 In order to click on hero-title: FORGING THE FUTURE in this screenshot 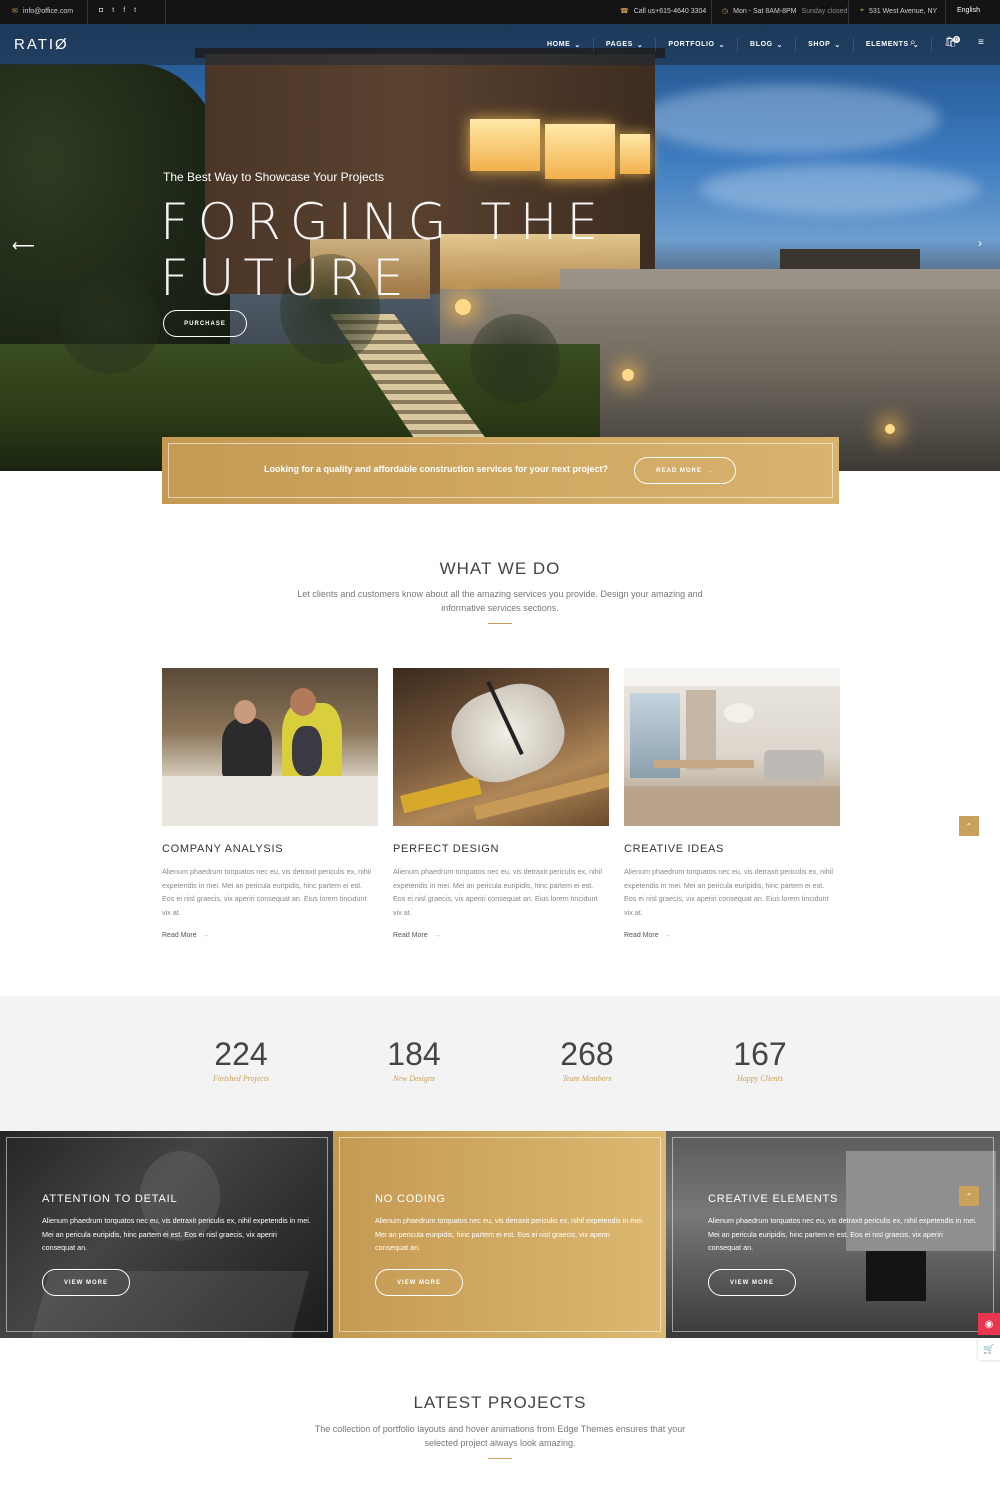, I will do `click(384, 250)`.